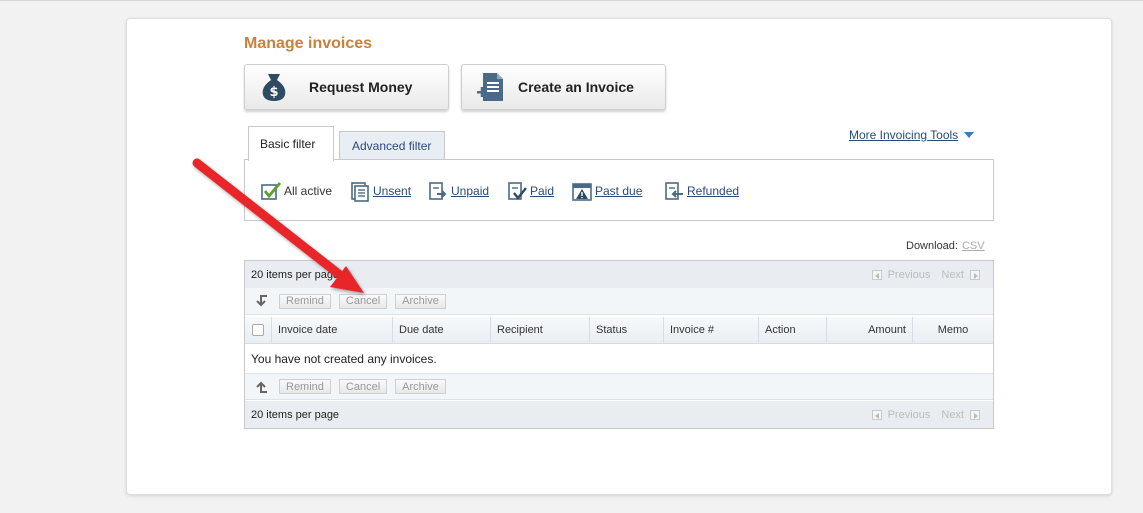 This screenshot has height=513, width=1143. I want to click on doc-return-icon, so click(674, 191).